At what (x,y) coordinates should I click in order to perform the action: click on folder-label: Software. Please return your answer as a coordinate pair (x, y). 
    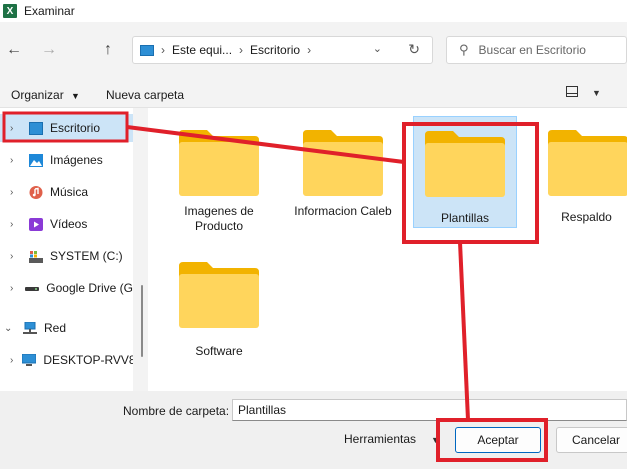
    Looking at the image, I should click on (219, 351).